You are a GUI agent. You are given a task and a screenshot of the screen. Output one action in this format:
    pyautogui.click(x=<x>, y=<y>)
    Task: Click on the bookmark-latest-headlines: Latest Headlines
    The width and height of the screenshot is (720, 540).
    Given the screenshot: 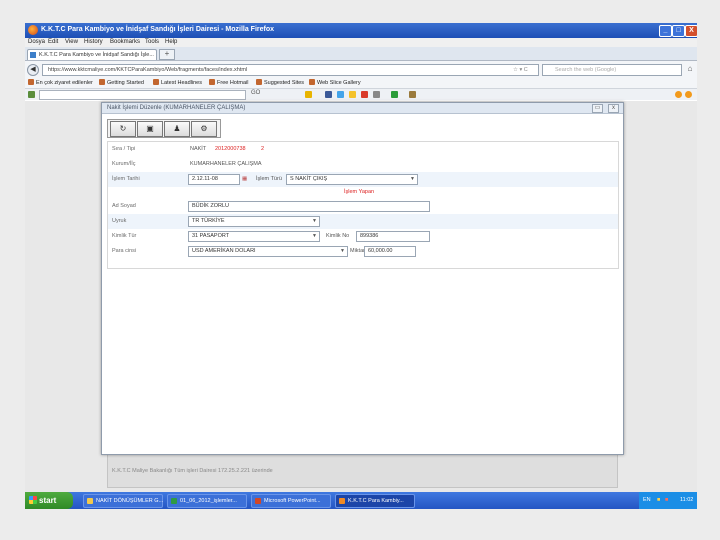 What is the action you would take?
    pyautogui.click(x=177, y=82)
    